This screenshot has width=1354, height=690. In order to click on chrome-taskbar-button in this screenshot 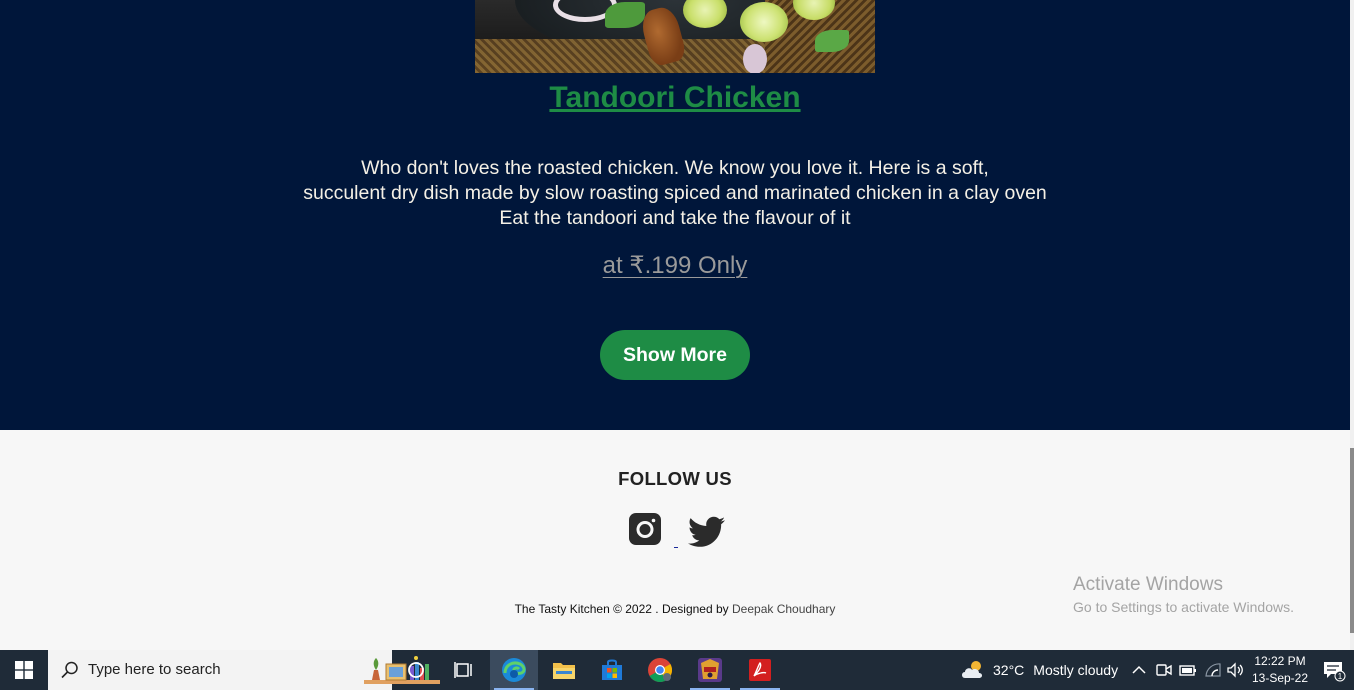, I will do `click(660, 670)`.